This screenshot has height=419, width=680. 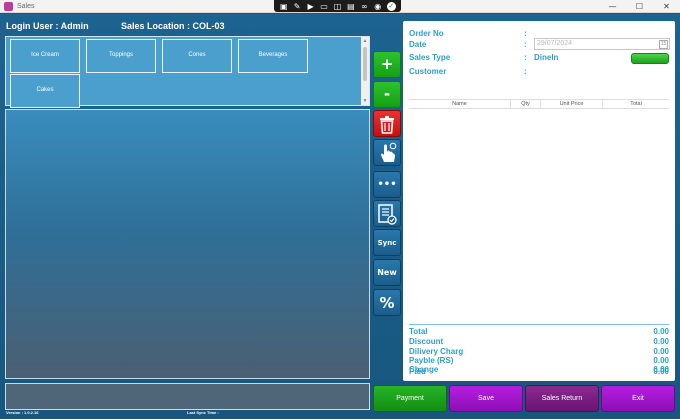 What do you see at coordinates (572, 104) in the screenshot?
I see `column-header-unit-price: Unit Price` at bounding box center [572, 104].